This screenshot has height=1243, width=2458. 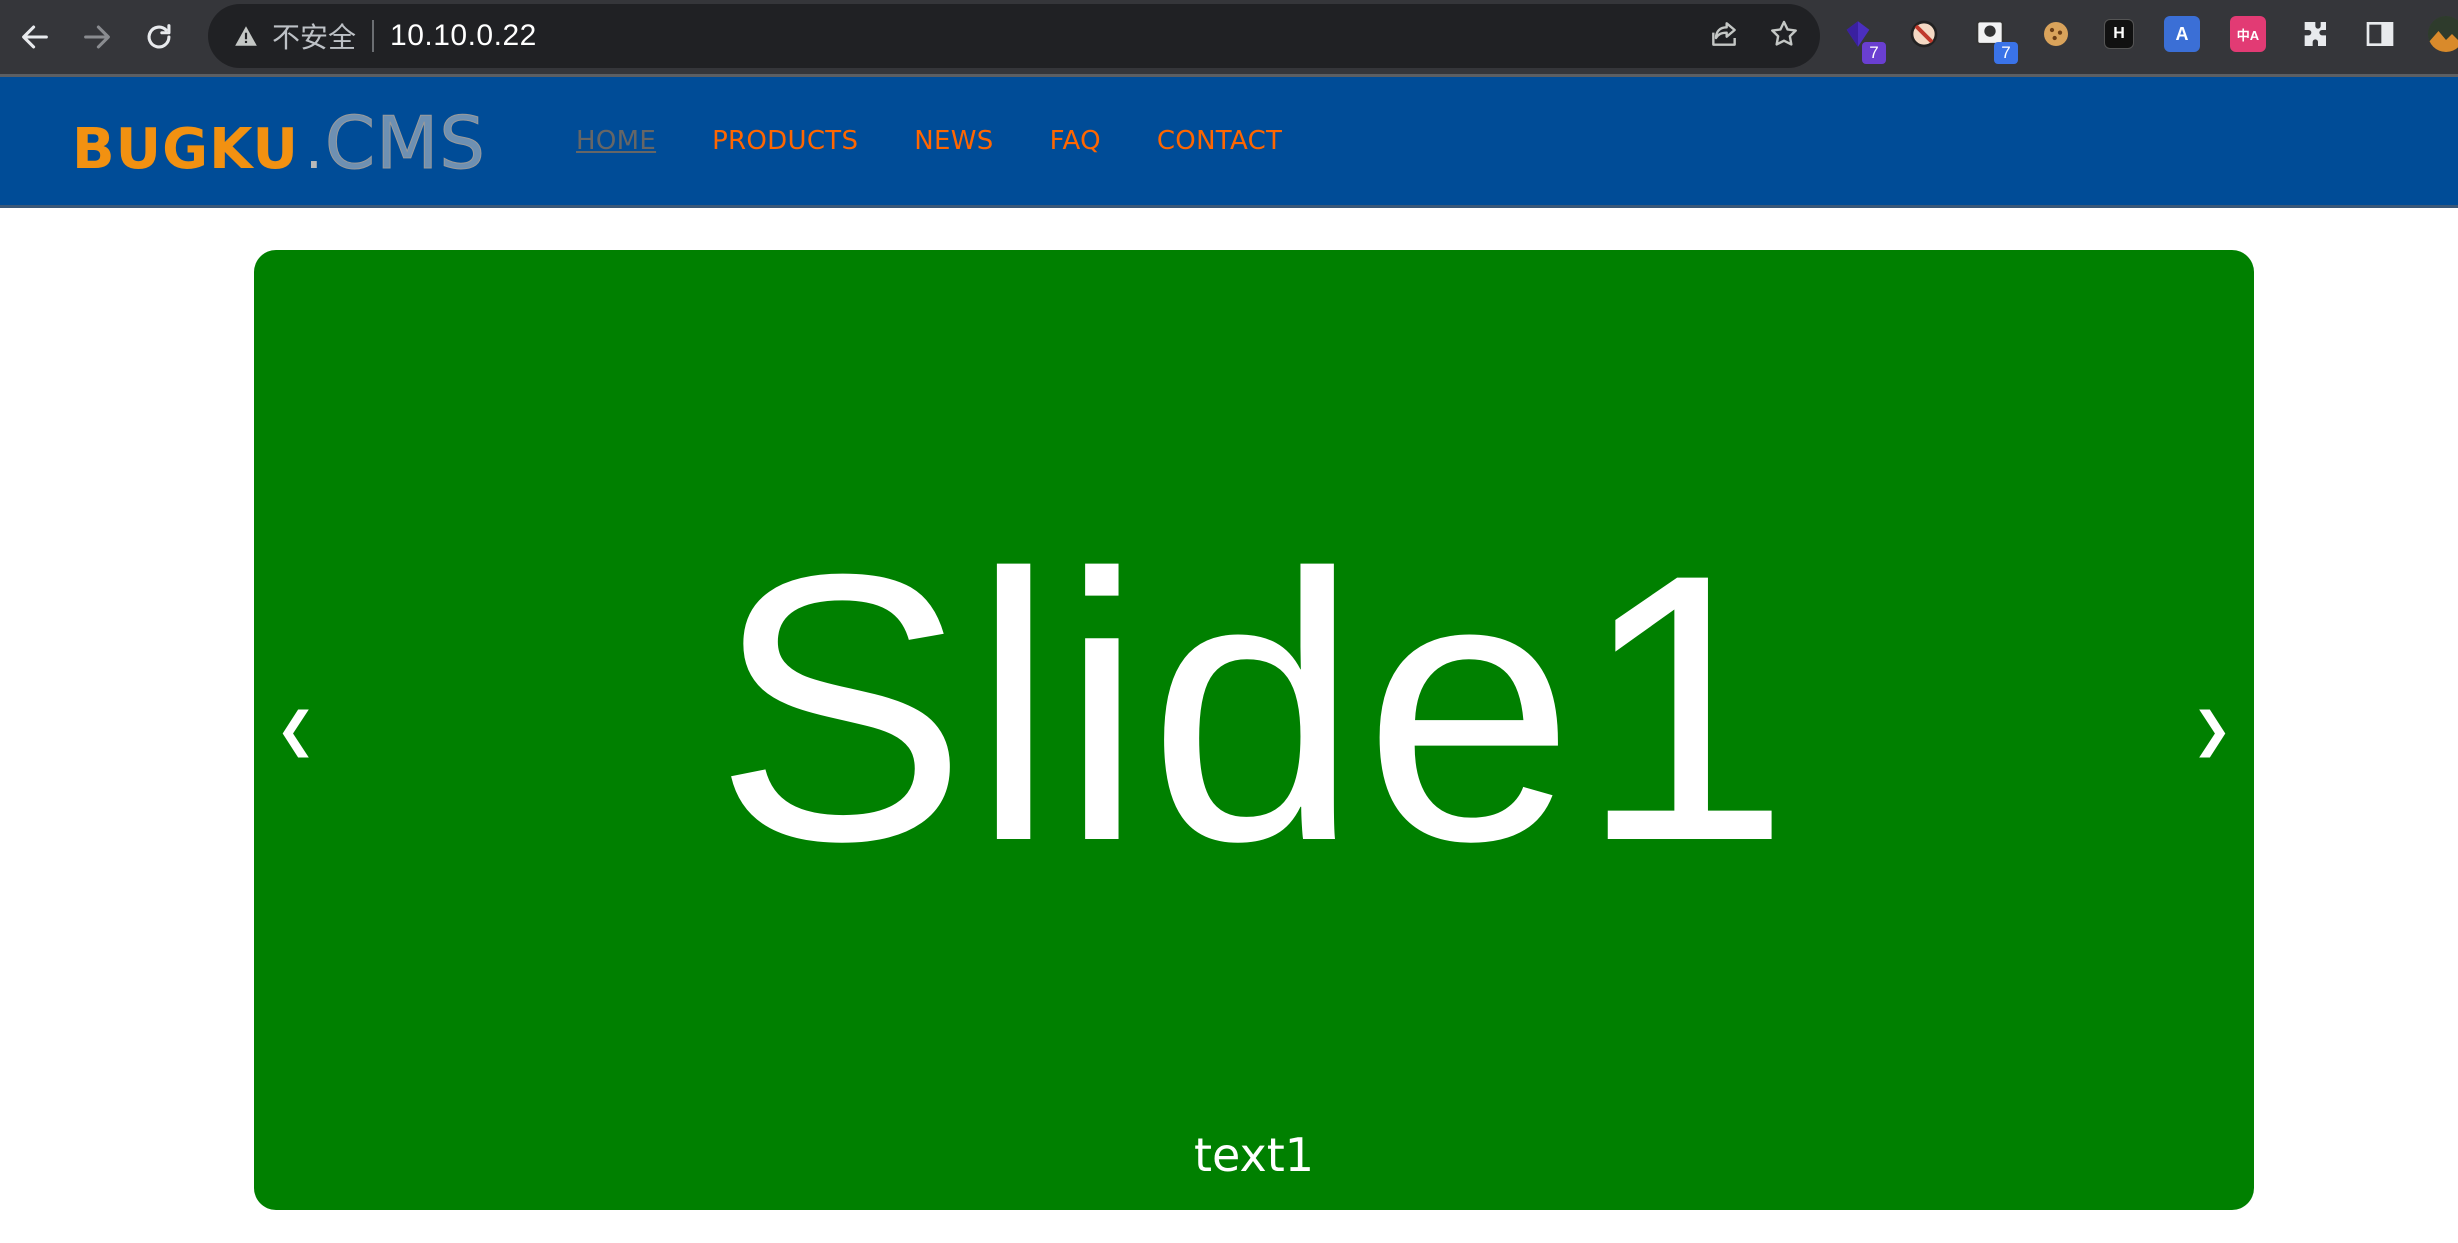 What do you see at coordinates (1724, 36) in the screenshot?
I see `share-icon` at bounding box center [1724, 36].